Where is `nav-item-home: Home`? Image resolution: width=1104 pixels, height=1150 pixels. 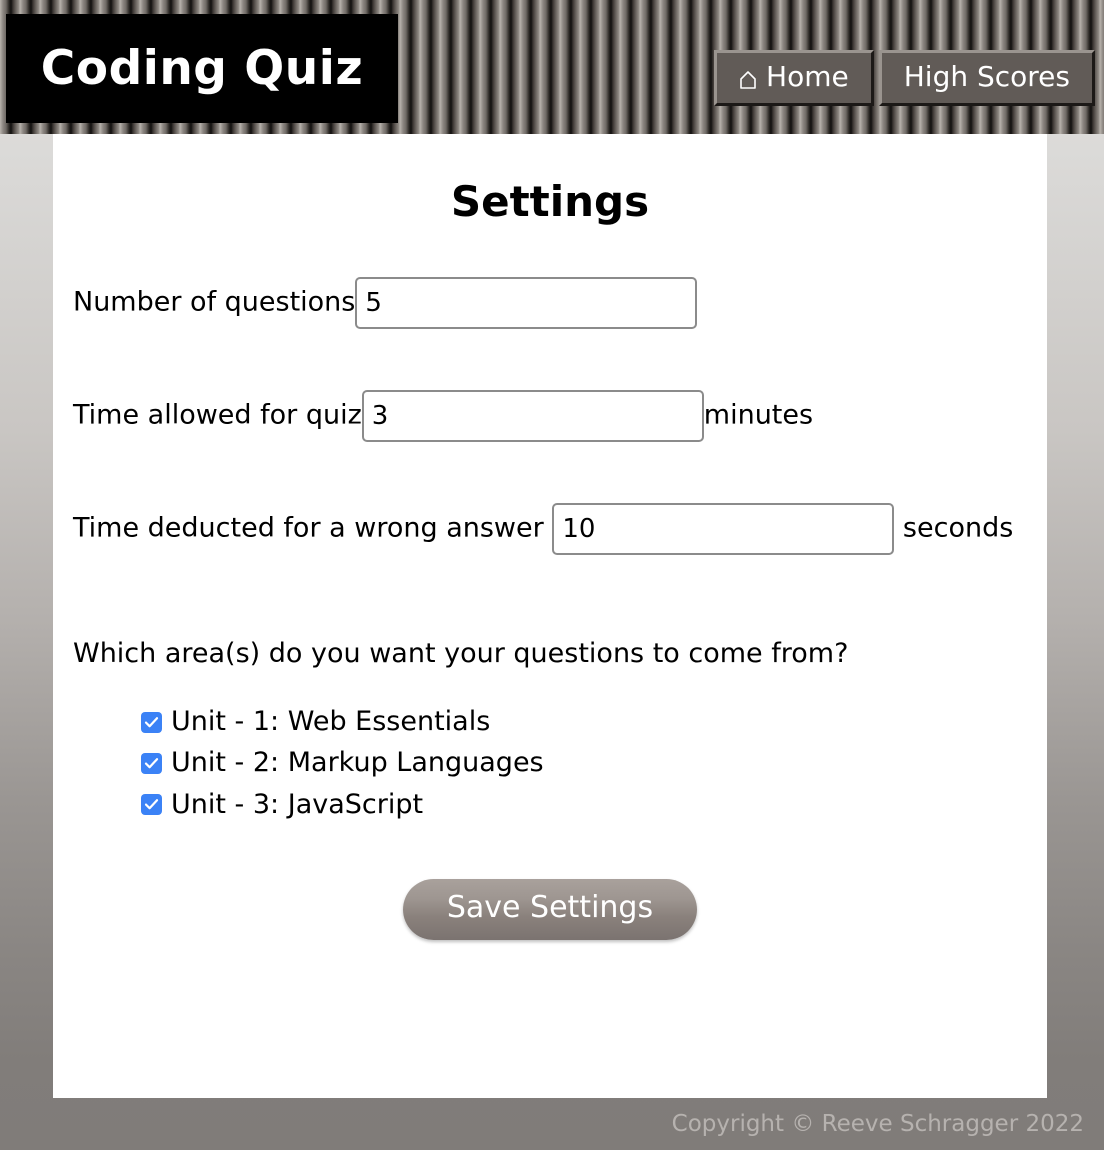 nav-item-home: Home is located at coordinates (794, 78).